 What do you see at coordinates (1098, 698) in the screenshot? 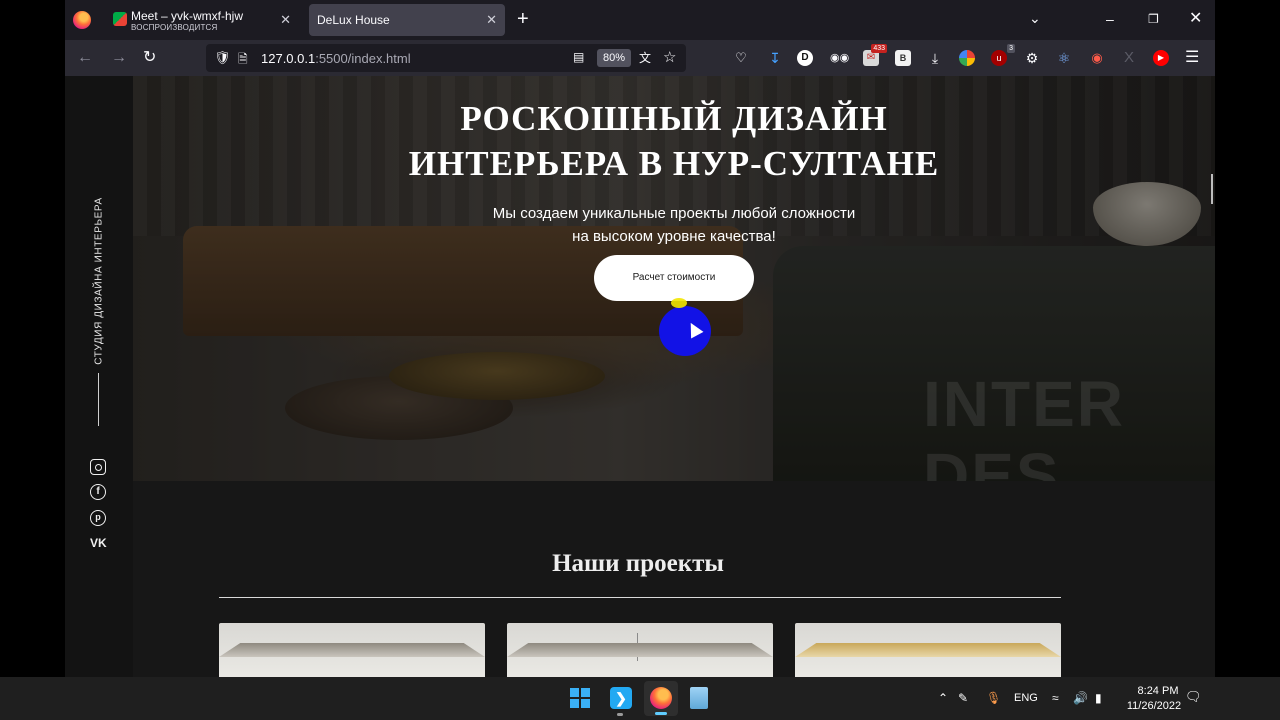
I see `battery-icon: ▮` at bounding box center [1098, 698].